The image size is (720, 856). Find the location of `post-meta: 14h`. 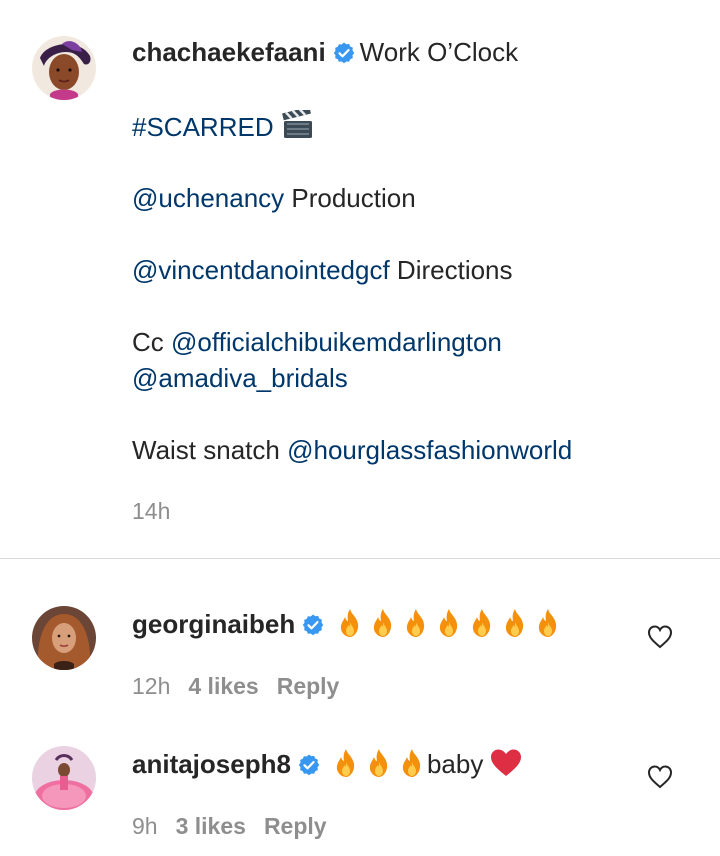

post-meta: 14h is located at coordinates (160, 511).